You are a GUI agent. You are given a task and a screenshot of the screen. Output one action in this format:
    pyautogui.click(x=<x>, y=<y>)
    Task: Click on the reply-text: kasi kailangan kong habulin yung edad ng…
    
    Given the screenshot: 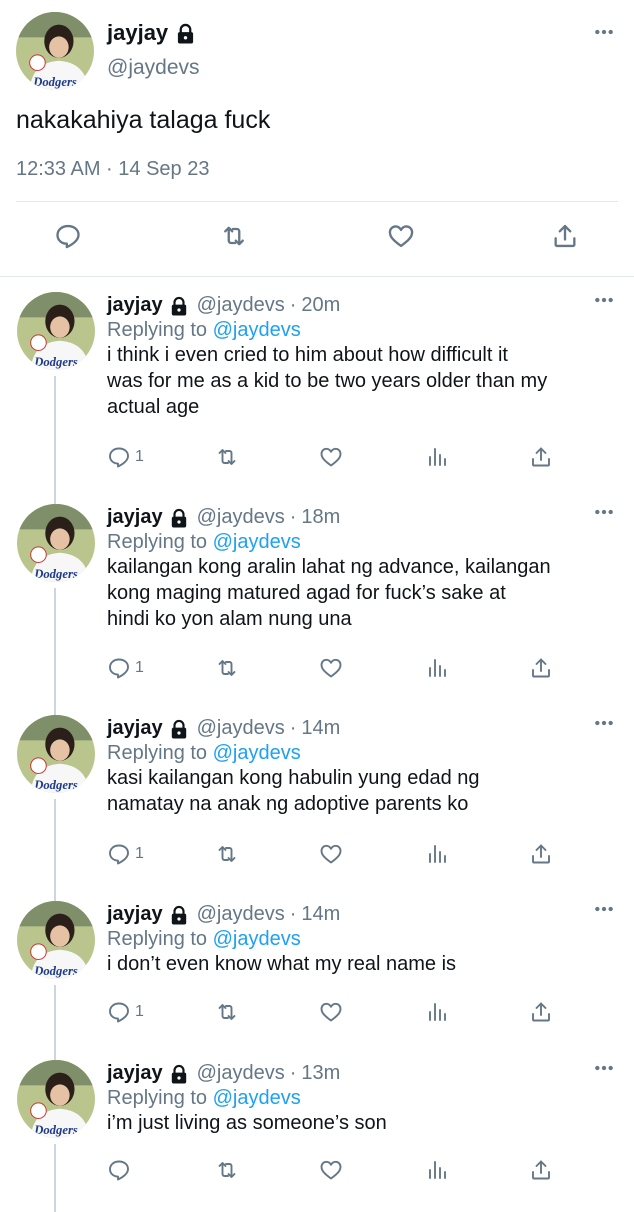 What is the action you would take?
    pyautogui.click(x=362, y=791)
    